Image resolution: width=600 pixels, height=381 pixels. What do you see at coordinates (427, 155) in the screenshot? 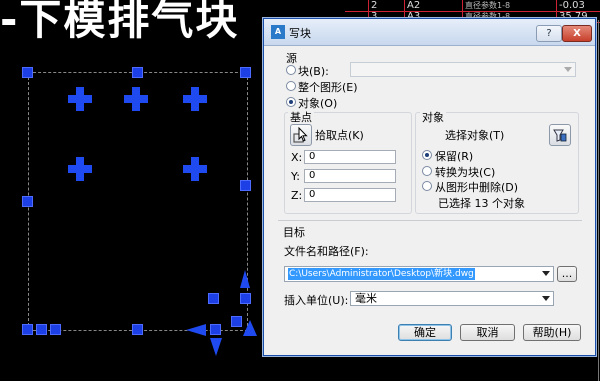
I see `retain-radio` at bounding box center [427, 155].